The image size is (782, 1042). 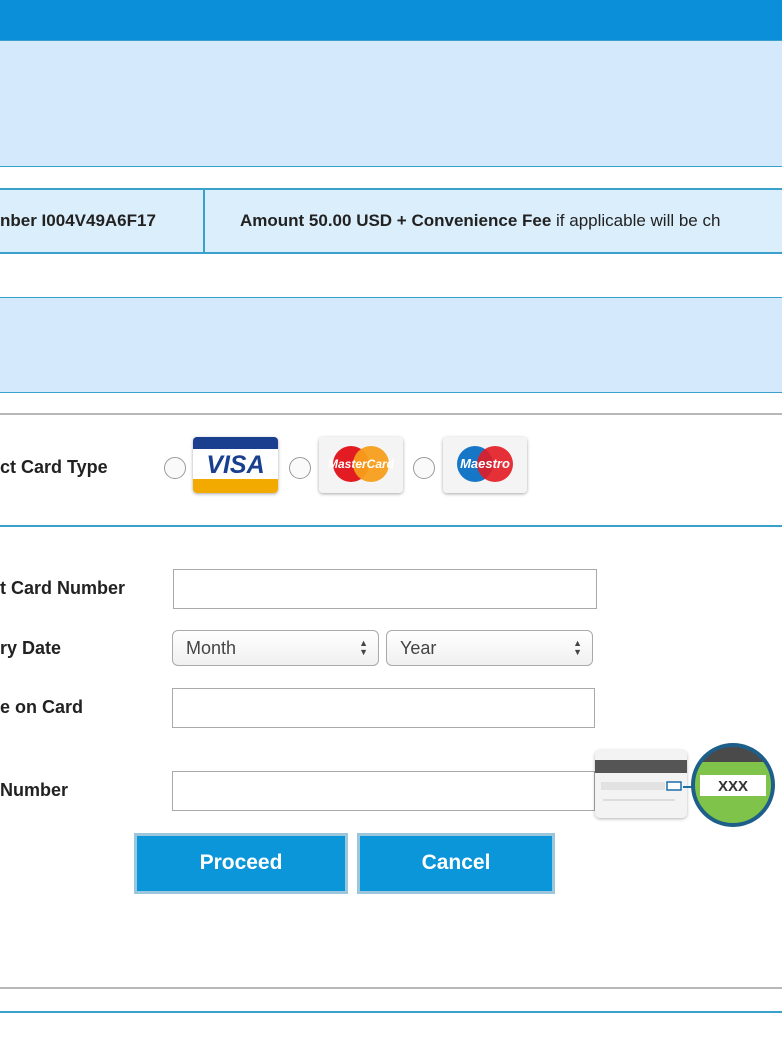 What do you see at coordinates (54, 467) in the screenshot?
I see `card-type-label: ct Card Type` at bounding box center [54, 467].